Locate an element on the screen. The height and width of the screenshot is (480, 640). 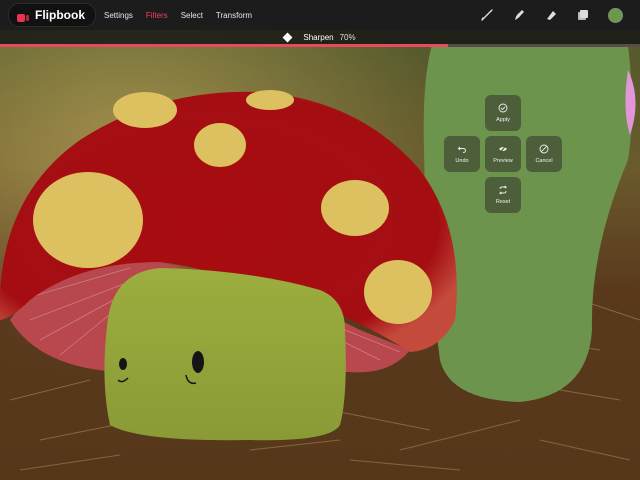
apply-label: Apply is located at coordinates (503, 120).